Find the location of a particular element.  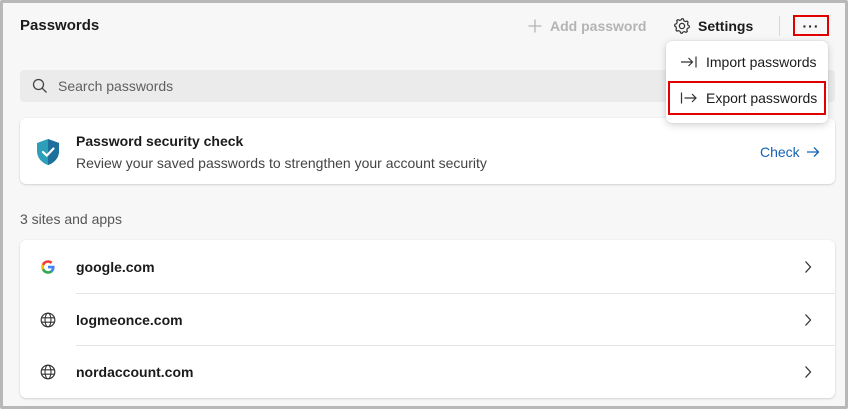

check-label: Check is located at coordinates (780, 152).